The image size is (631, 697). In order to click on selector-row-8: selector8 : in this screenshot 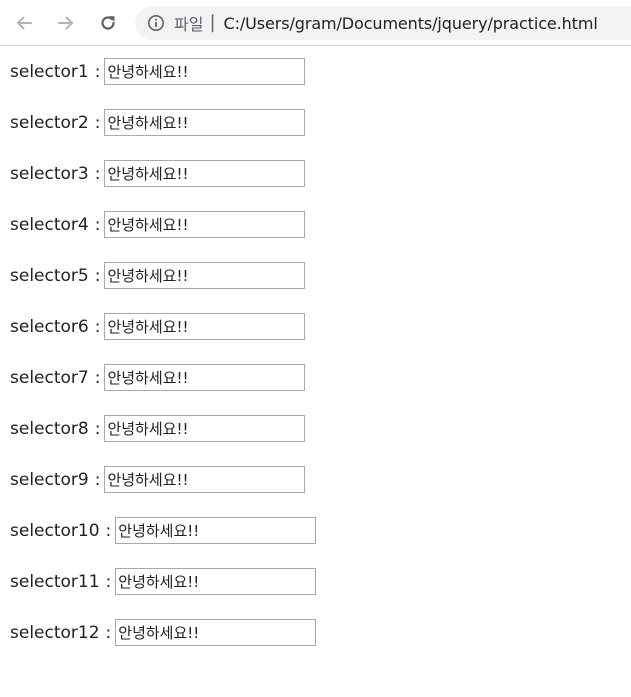, I will do `click(310, 428)`.